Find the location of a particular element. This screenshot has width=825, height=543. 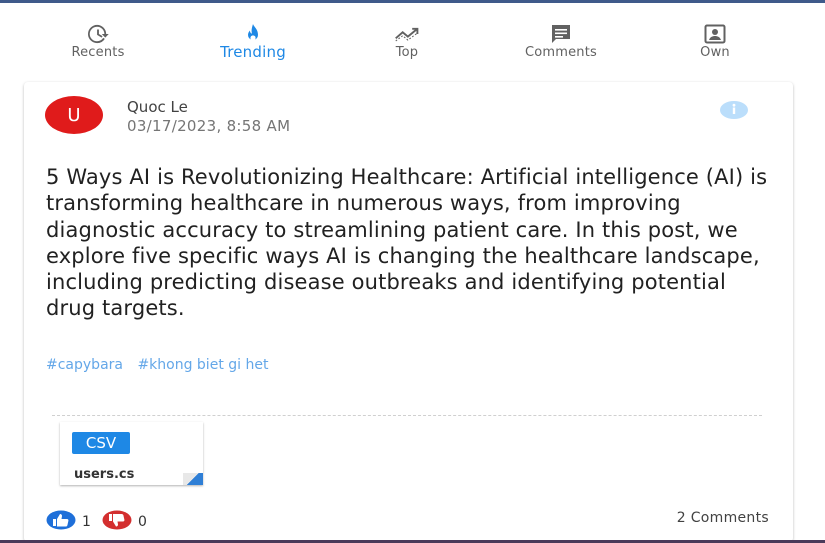

avatar: U is located at coordinates (74, 115).